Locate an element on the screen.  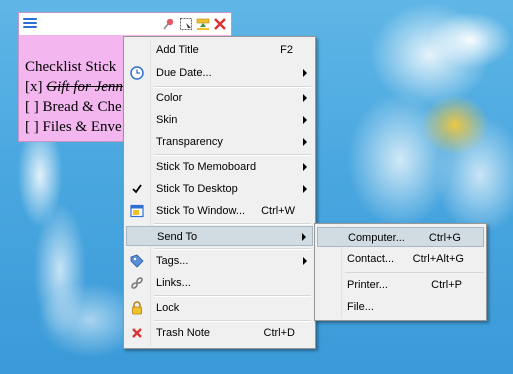
menu-item-send-to: Send To is located at coordinates (219, 236).